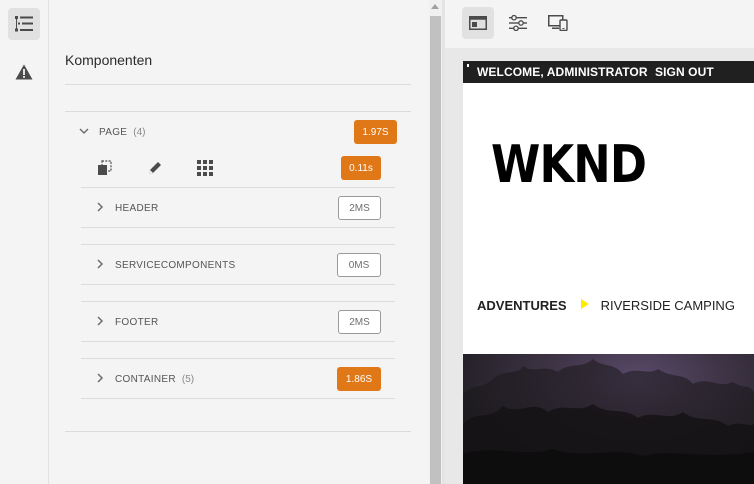 Image resolution: width=754 pixels, height=484 pixels. I want to click on copy-button, so click(105, 168).